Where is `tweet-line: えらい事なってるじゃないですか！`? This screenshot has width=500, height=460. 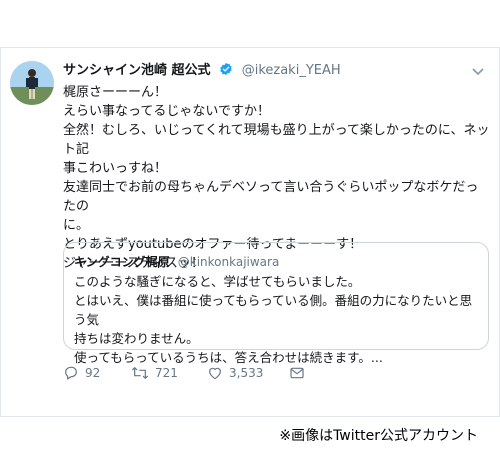 tweet-line: えらい事なってるじゃないですか！ is located at coordinates (166, 111).